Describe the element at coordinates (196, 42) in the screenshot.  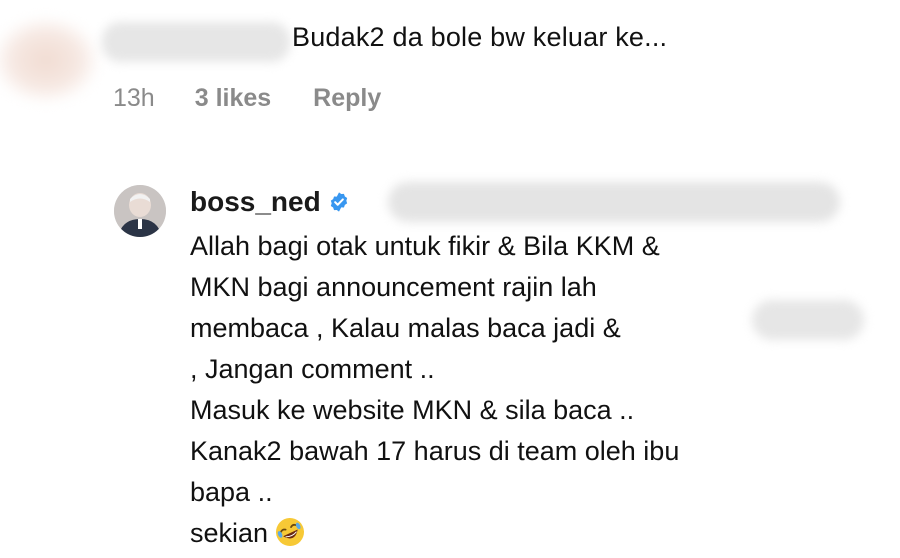
I see `redacted-commenter-name` at that location.